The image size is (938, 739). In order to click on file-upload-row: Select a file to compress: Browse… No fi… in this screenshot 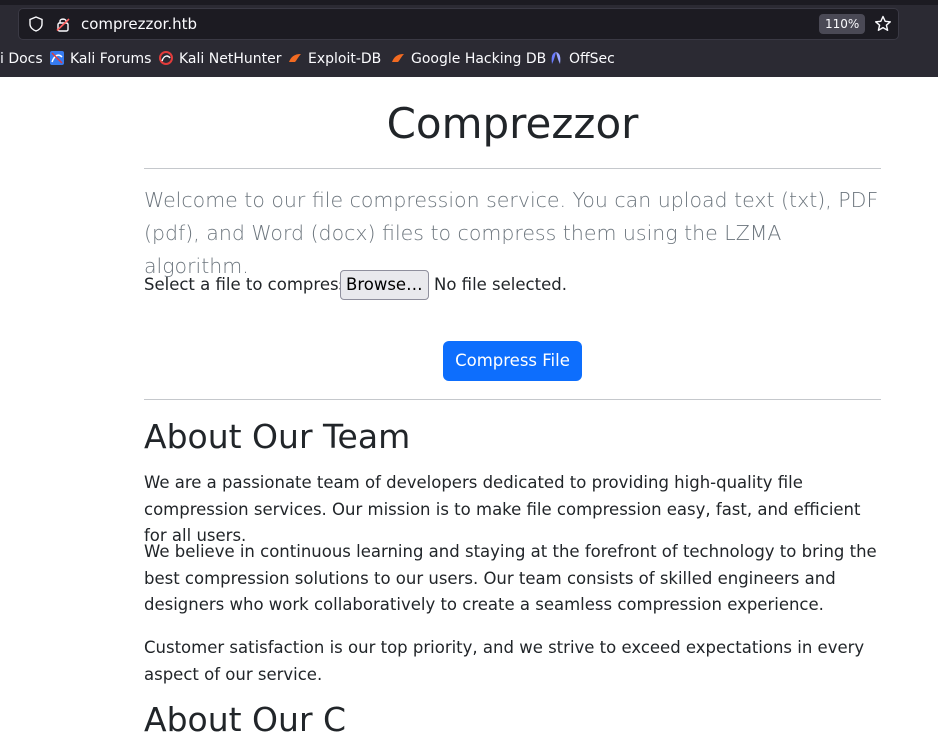, I will do `click(512, 285)`.